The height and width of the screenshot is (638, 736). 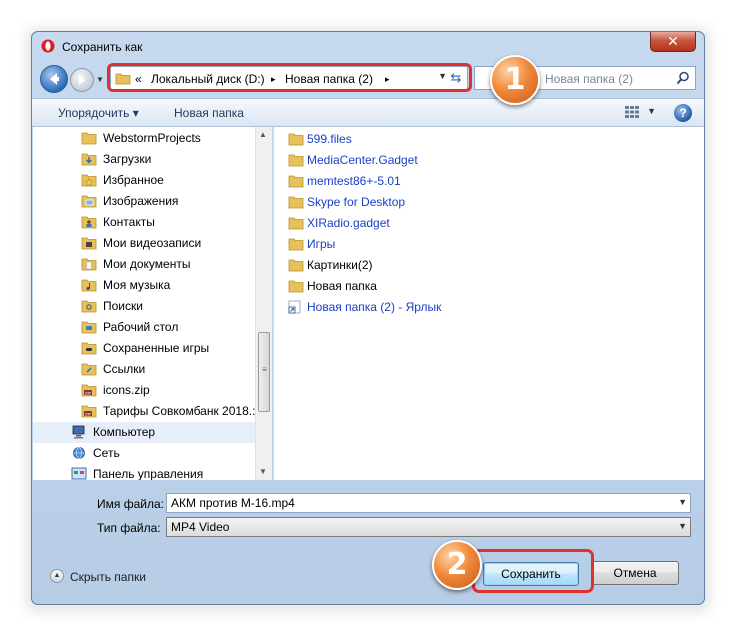 What do you see at coordinates (438, 181) in the screenshot?
I see `list-item: memtest86+-5.01` at bounding box center [438, 181].